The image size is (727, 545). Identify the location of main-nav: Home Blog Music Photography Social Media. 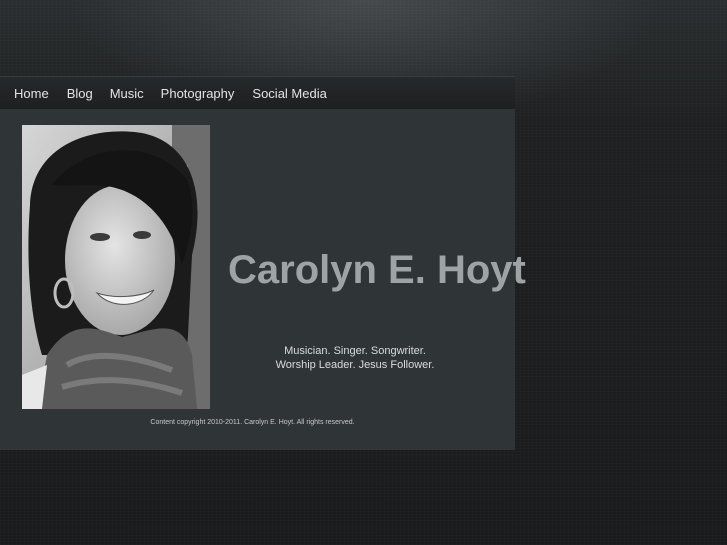
(257, 93).